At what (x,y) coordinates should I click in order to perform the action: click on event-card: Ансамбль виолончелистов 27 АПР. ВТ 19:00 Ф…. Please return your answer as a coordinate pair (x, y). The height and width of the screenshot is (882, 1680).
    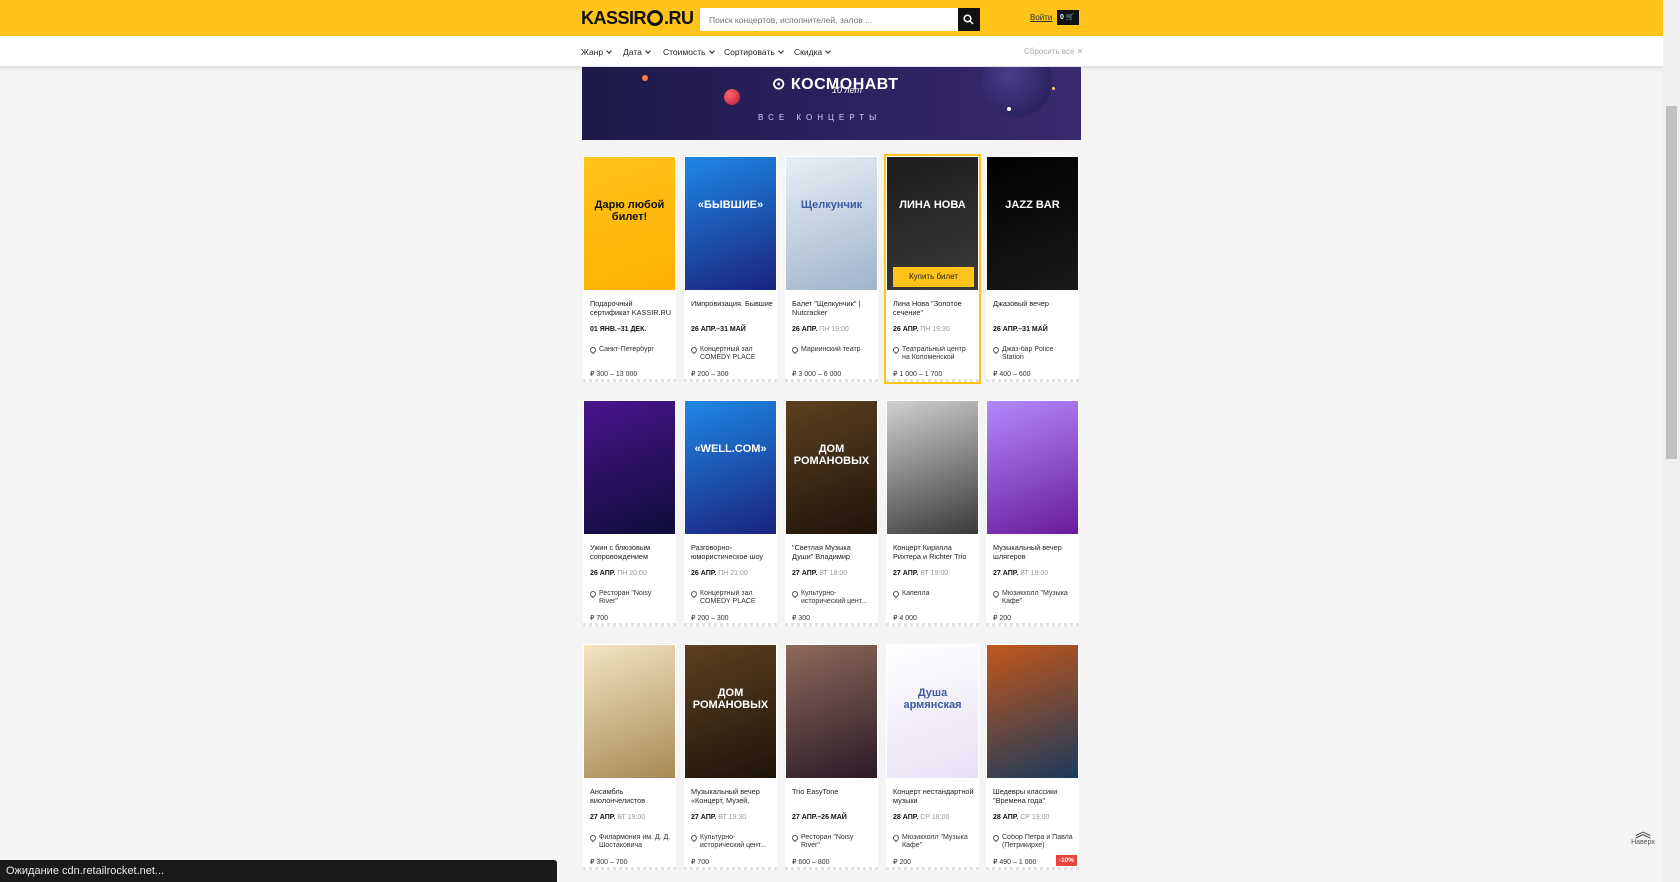
    Looking at the image, I should click on (629, 757).